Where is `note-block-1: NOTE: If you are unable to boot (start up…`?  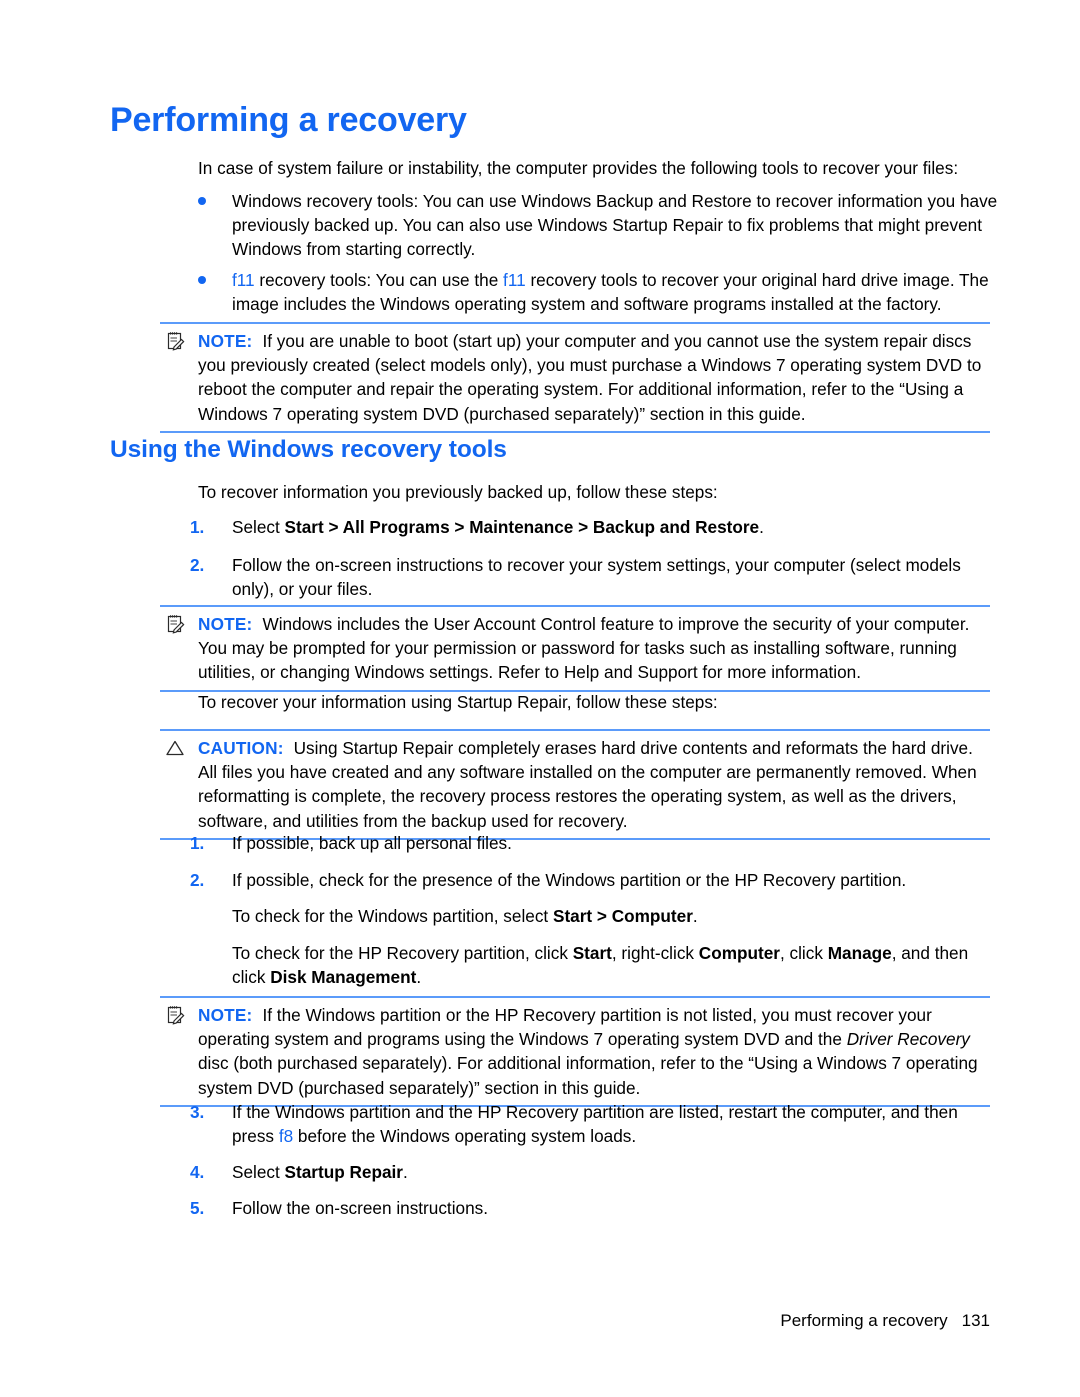 note-block-1: NOTE: If you are unable to boot (start up… is located at coordinates (575, 377).